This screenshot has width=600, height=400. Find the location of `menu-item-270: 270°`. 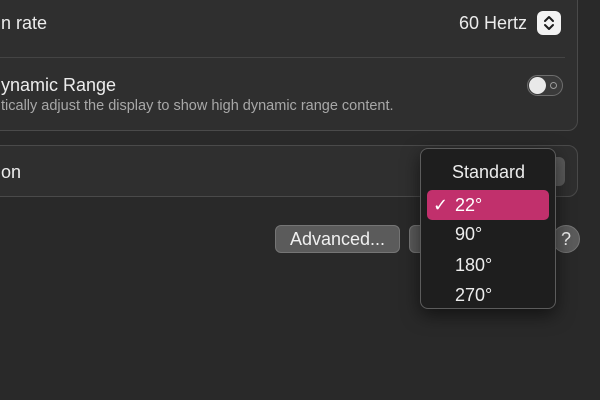

menu-item-270: 270° is located at coordinates (488, 295).